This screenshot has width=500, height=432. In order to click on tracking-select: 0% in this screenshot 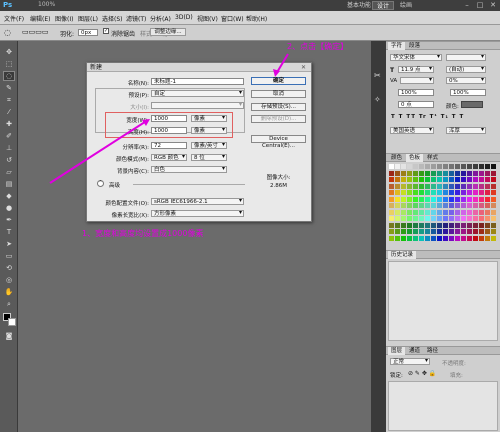, I will do `click(466, 80)`.